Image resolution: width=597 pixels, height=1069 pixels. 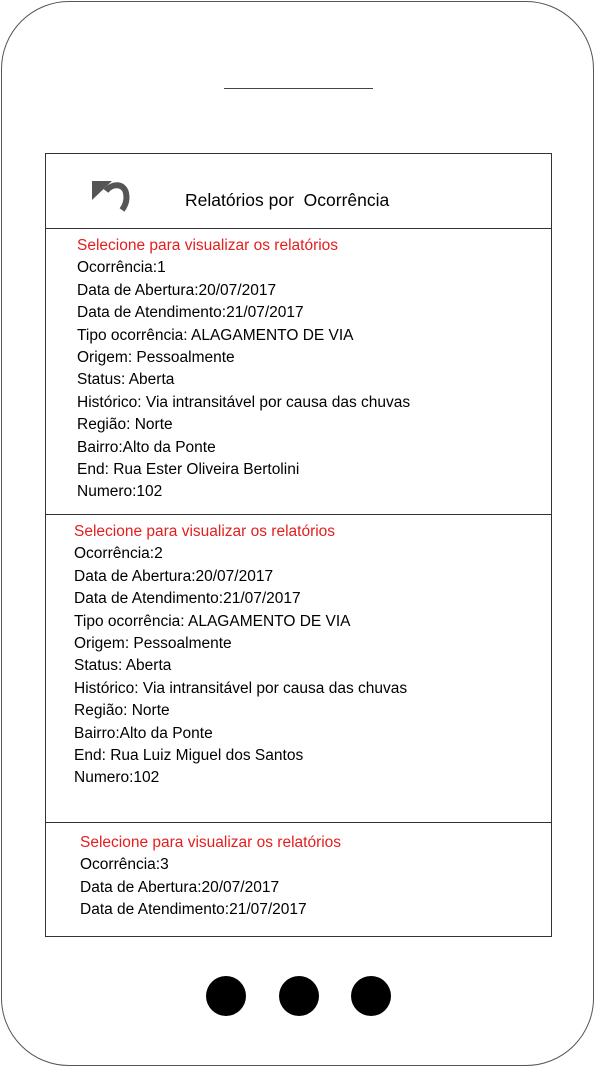 I want to click on hardware-button-left, so click(x=226, y=996).